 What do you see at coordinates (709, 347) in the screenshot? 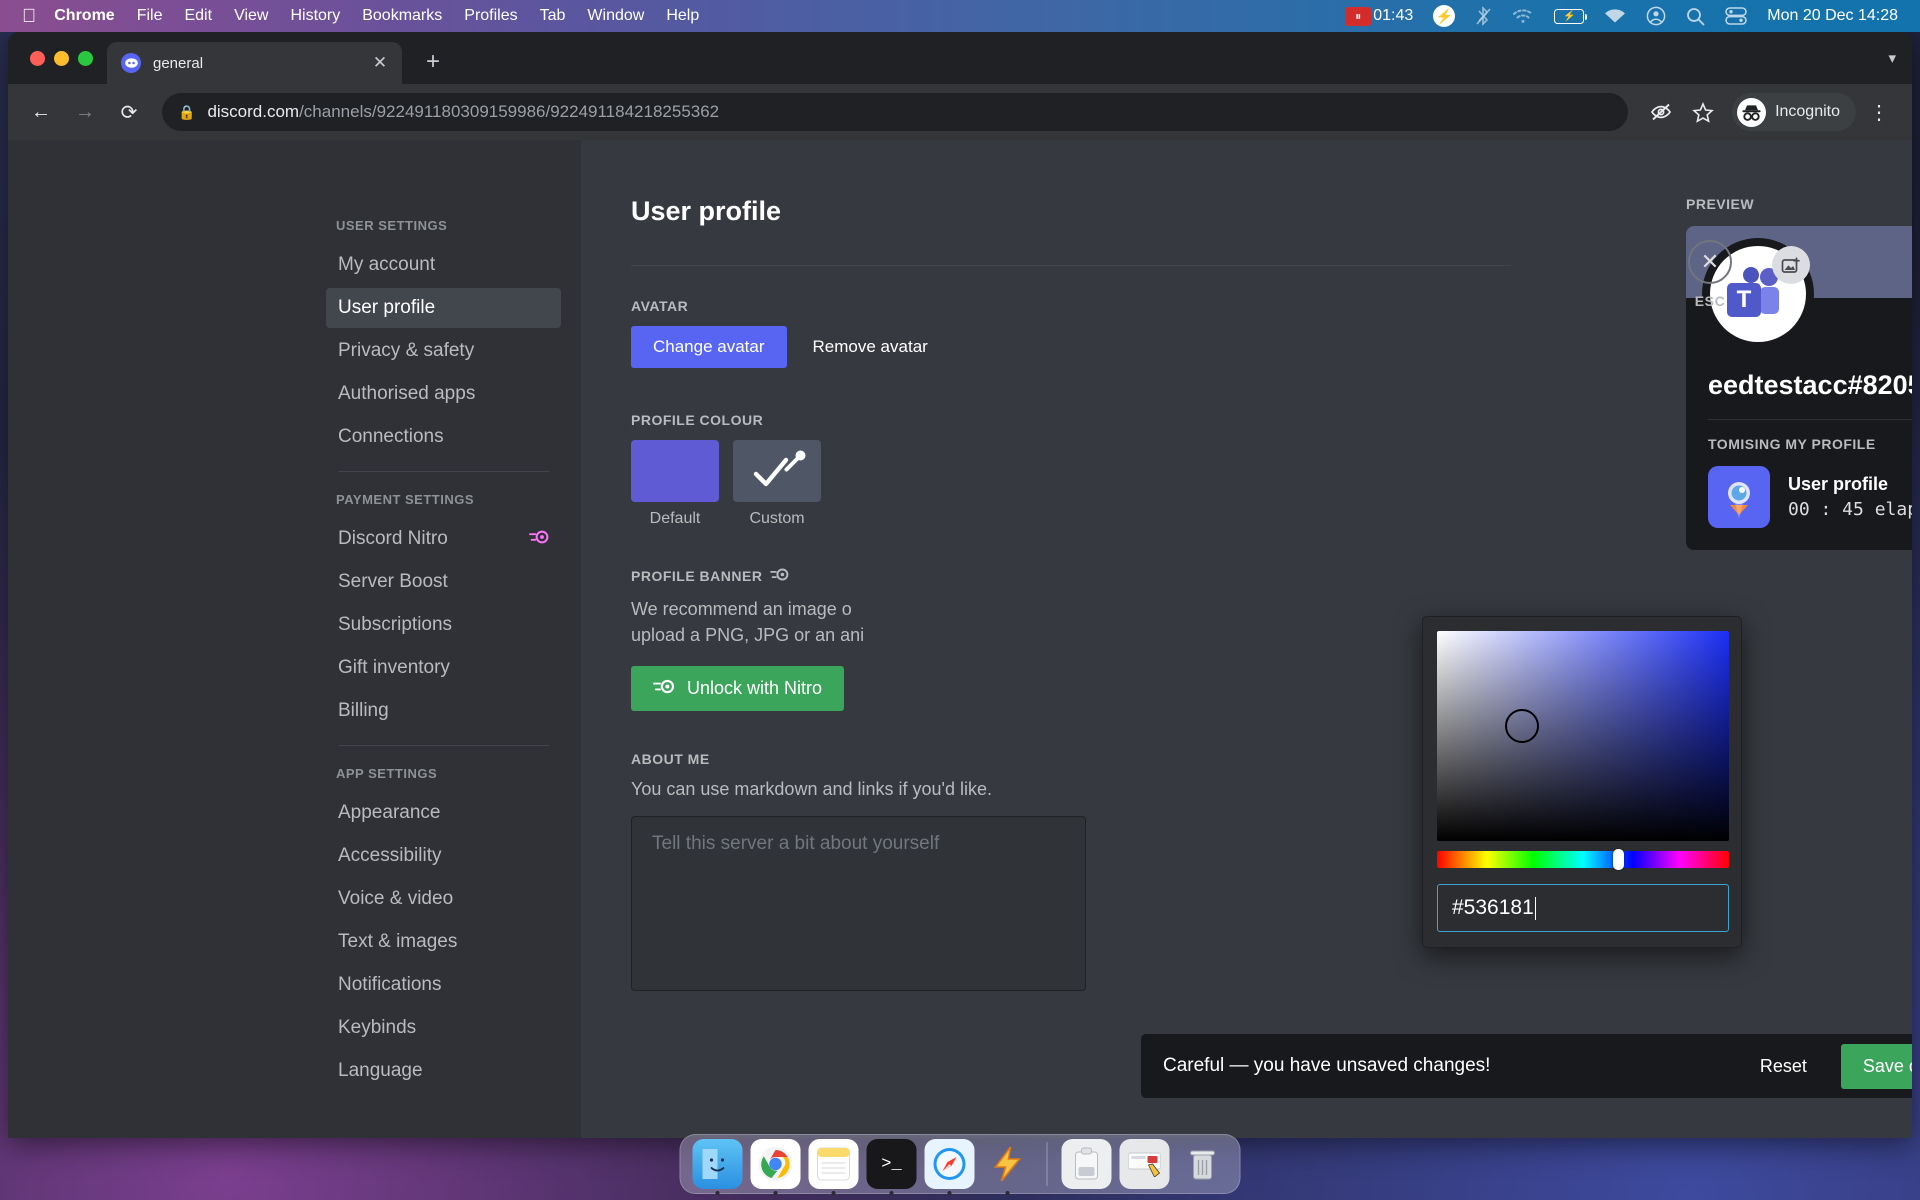
I see `change-avatar-button: Change avatar` at bounding box center [709, 347].